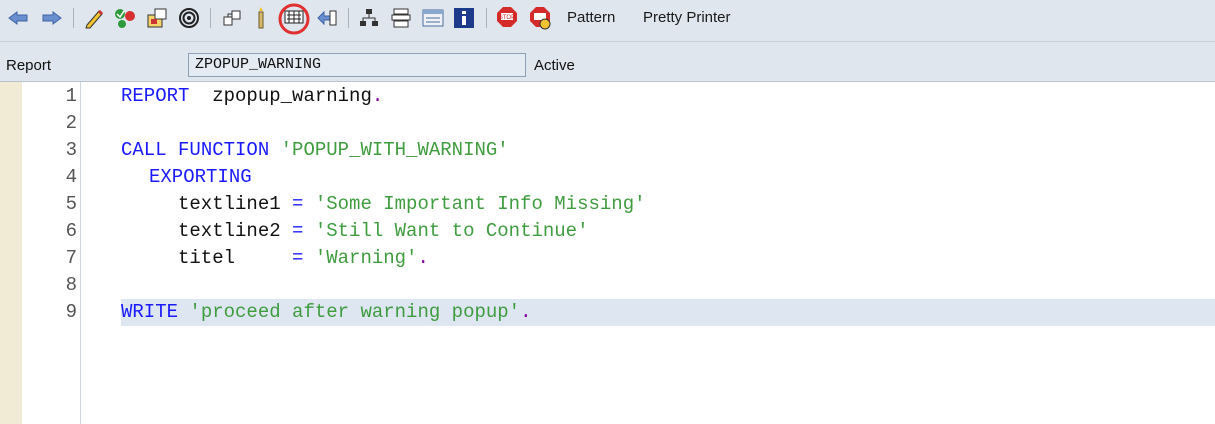 The image size is (1215, 424). I want to click on keyword: EXPORTING, so click(200, 177).